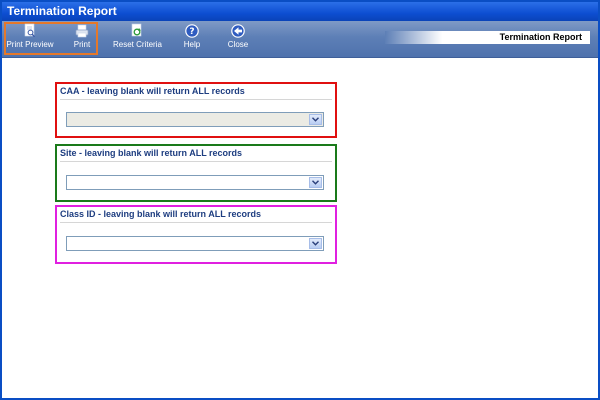 This screenshot has height=400, width=600. What do you see at coordinates (196, 99) in the screenshot?
I see `caa-divider` at bounding box center [196, 99].